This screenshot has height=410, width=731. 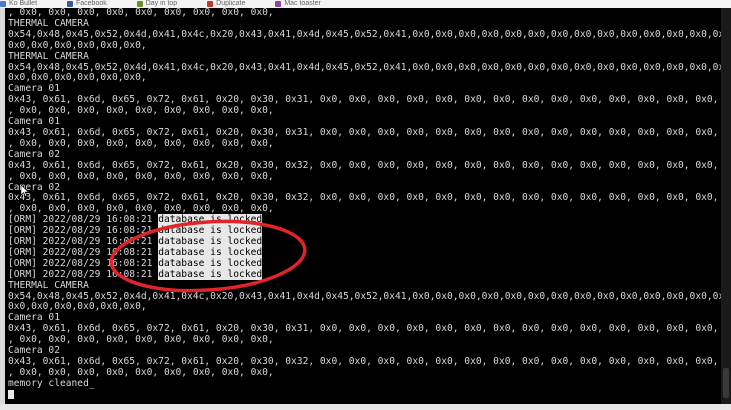 What do you see at coordinates (298, 4) in the screenshot?
I see `bookmark-5: Mac toaster` at bounding box center [298, 4].